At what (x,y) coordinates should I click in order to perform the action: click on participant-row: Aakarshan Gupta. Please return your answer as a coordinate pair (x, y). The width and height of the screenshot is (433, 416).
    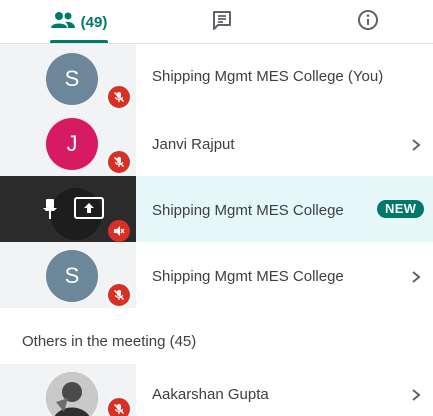
    Looking at the image, I should click on (216, 390).